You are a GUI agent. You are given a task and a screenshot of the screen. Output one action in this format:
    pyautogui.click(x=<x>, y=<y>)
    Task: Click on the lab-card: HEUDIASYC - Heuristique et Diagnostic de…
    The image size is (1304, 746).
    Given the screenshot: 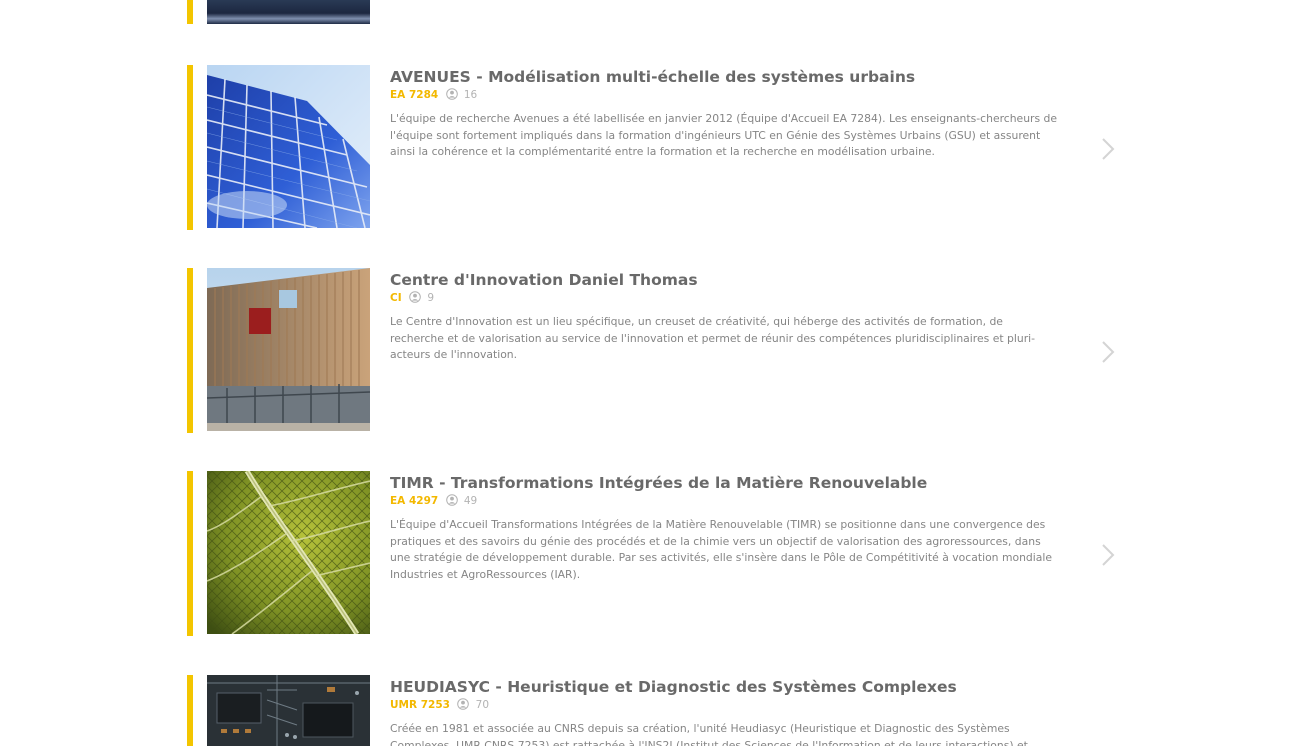 What is the action you would take?
    pyautogui.click(x=657, y=710)
    